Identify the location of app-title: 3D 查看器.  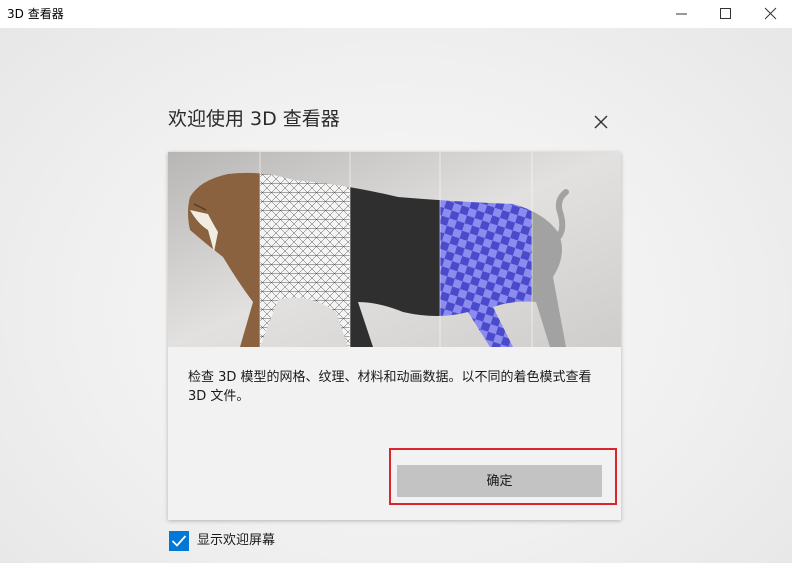
(35, 14).